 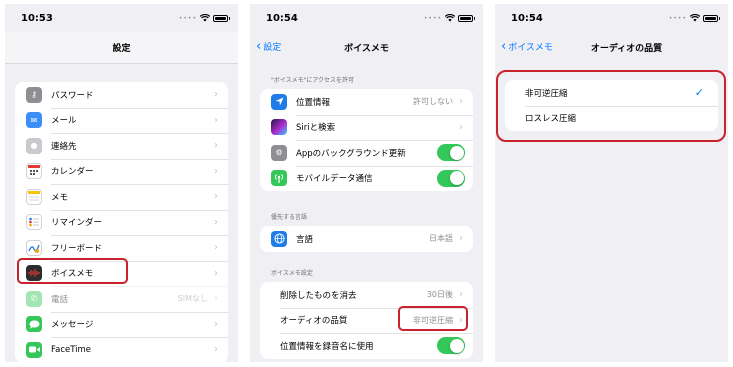 What do you see at coordinates (77, 223) in the screenshot?
I see `settings-item-label: リマインダー` at bounding box center [77, 223].